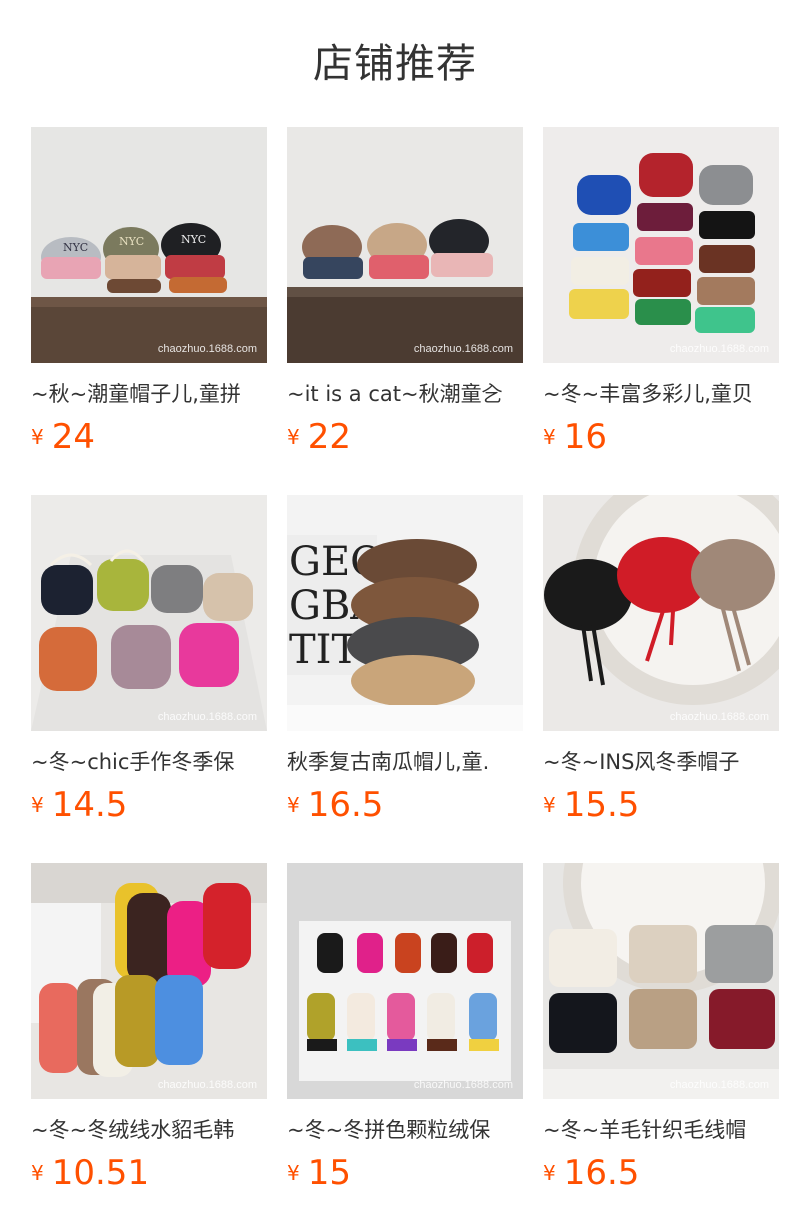 Image resolution: width=790 pixels, height=1232 pixels. I want to click on svg-text: TIT, so click(323, 650).